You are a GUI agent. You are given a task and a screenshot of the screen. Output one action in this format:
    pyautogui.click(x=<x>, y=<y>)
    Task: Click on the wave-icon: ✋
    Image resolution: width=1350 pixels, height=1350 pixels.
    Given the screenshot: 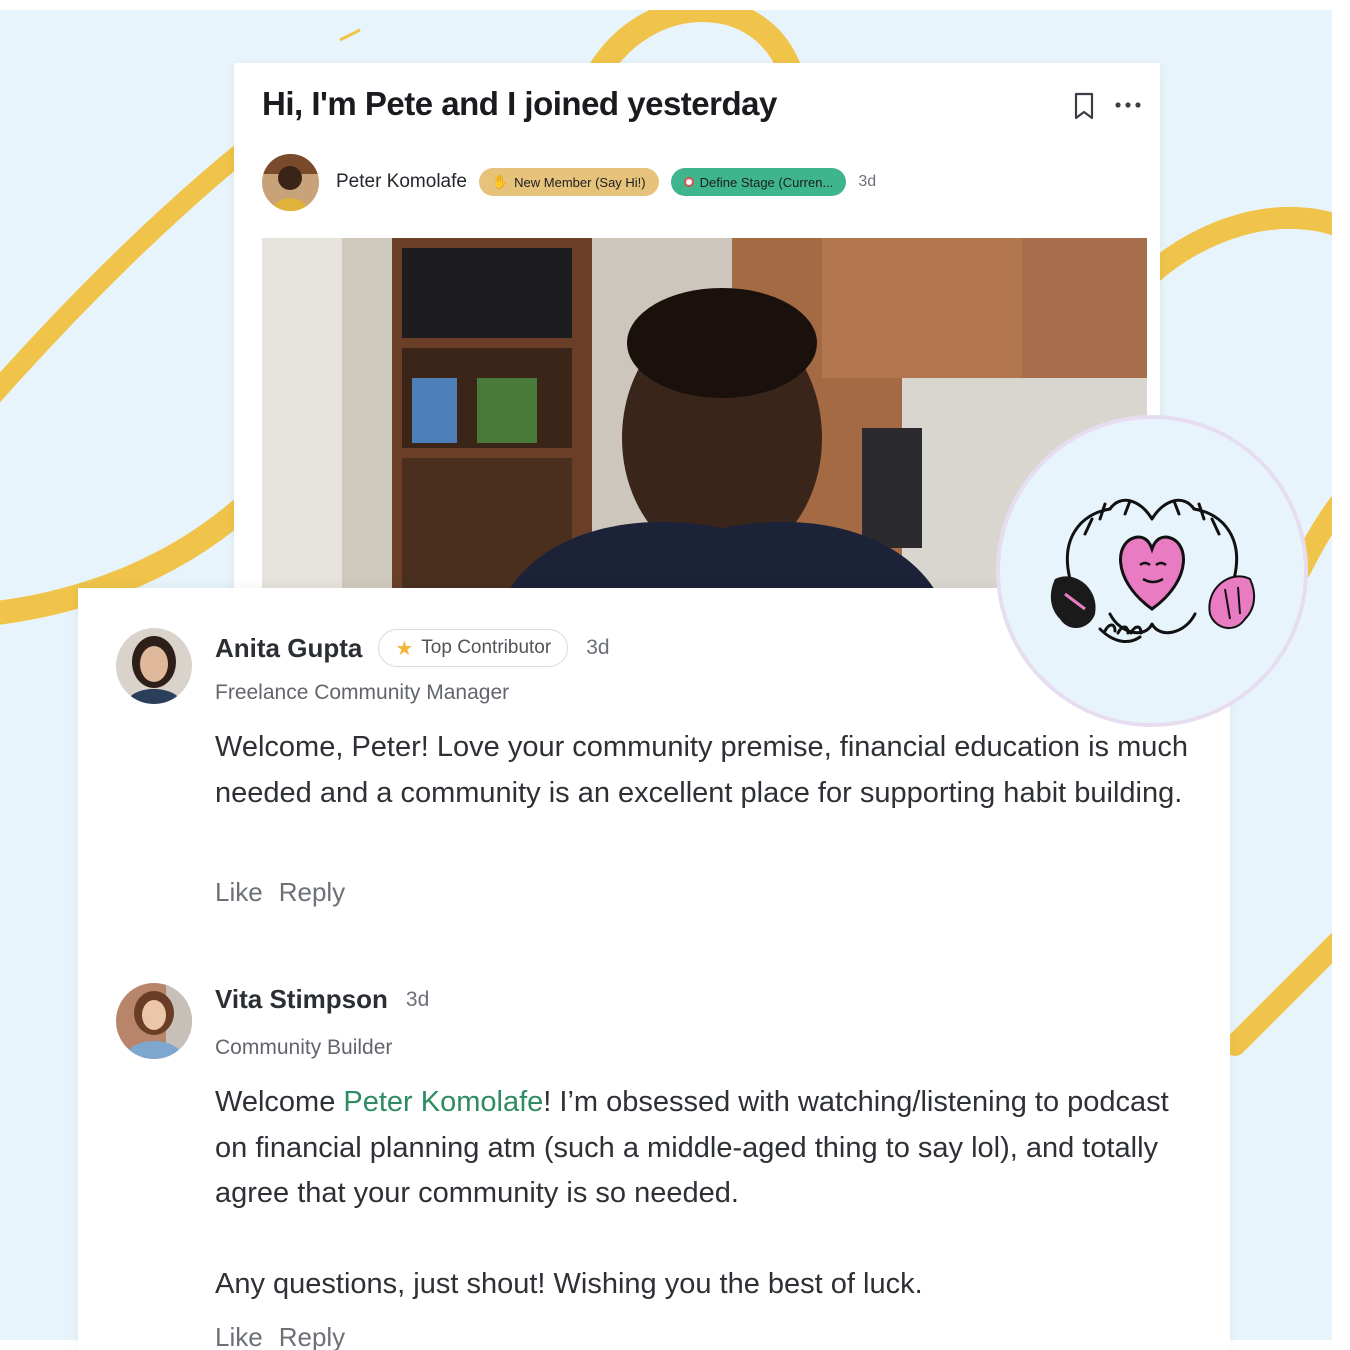 What is the action you would take?
    pyautogui.click(x=500, y=181)
    